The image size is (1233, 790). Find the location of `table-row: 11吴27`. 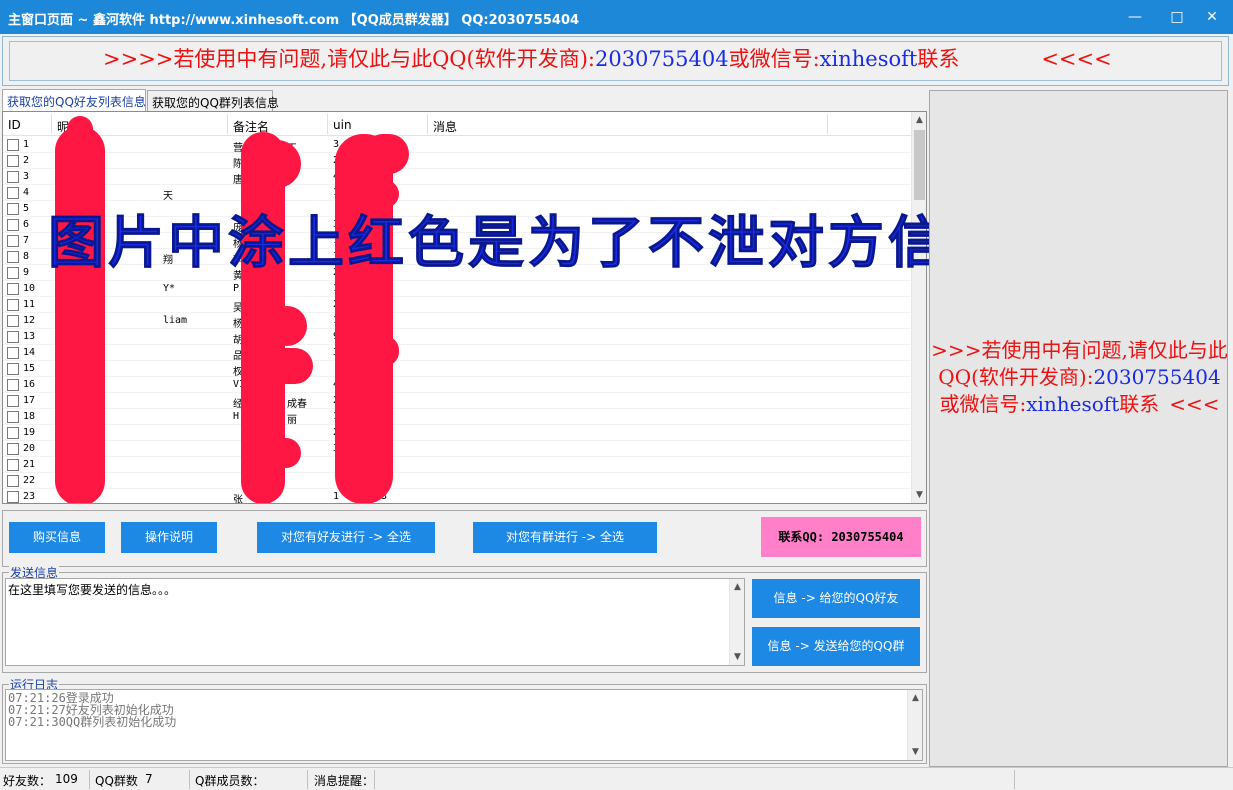

table-row: 11吴27 is located at coordinates (458, 305).